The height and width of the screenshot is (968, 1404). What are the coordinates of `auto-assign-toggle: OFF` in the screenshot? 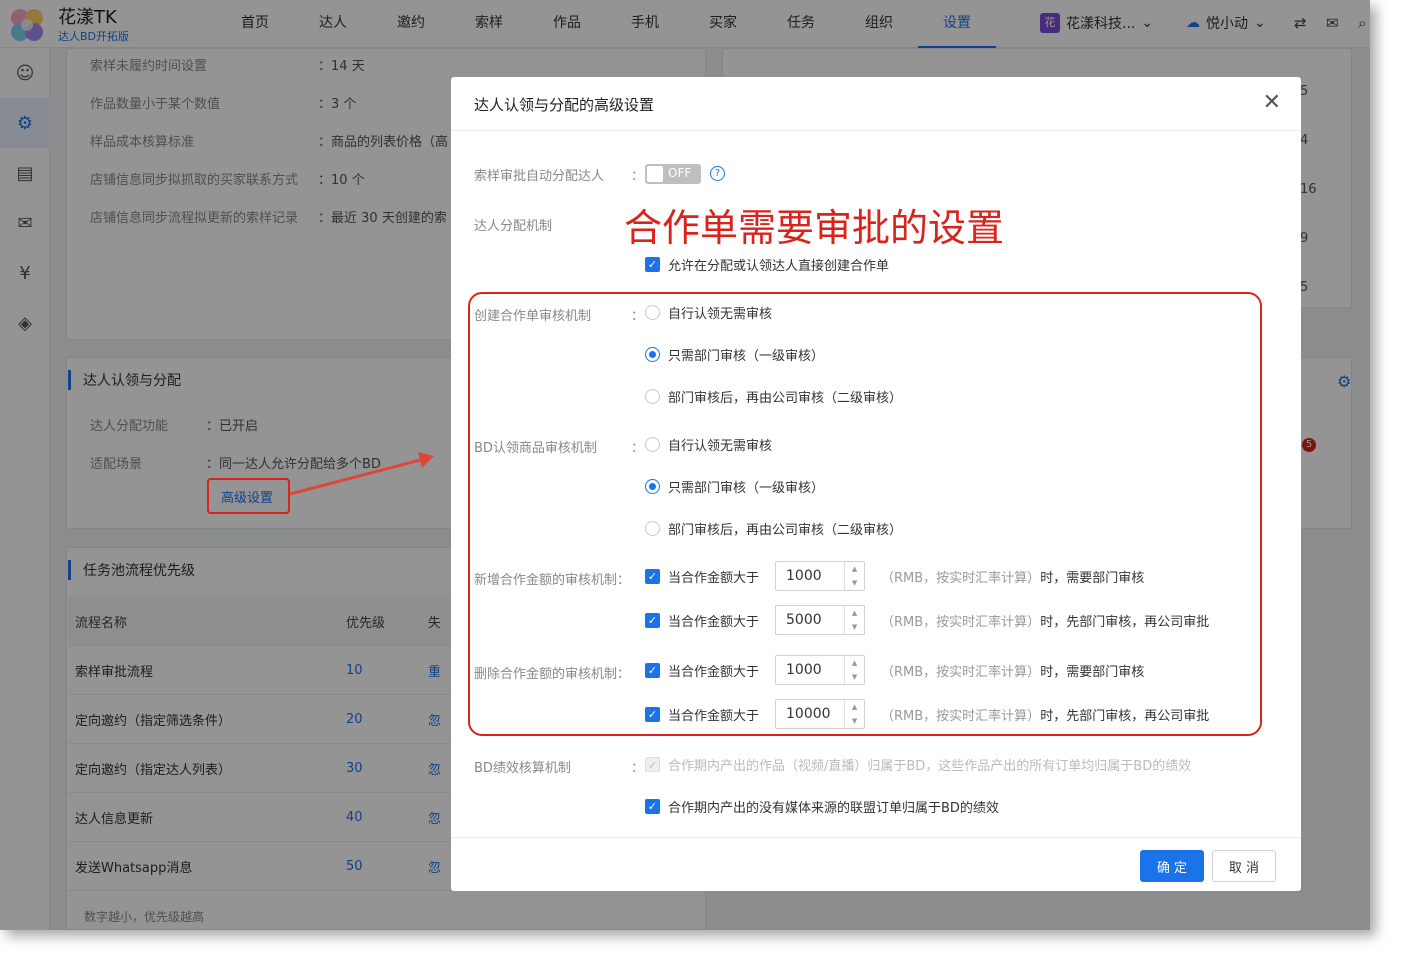 It's located at (673, 174).